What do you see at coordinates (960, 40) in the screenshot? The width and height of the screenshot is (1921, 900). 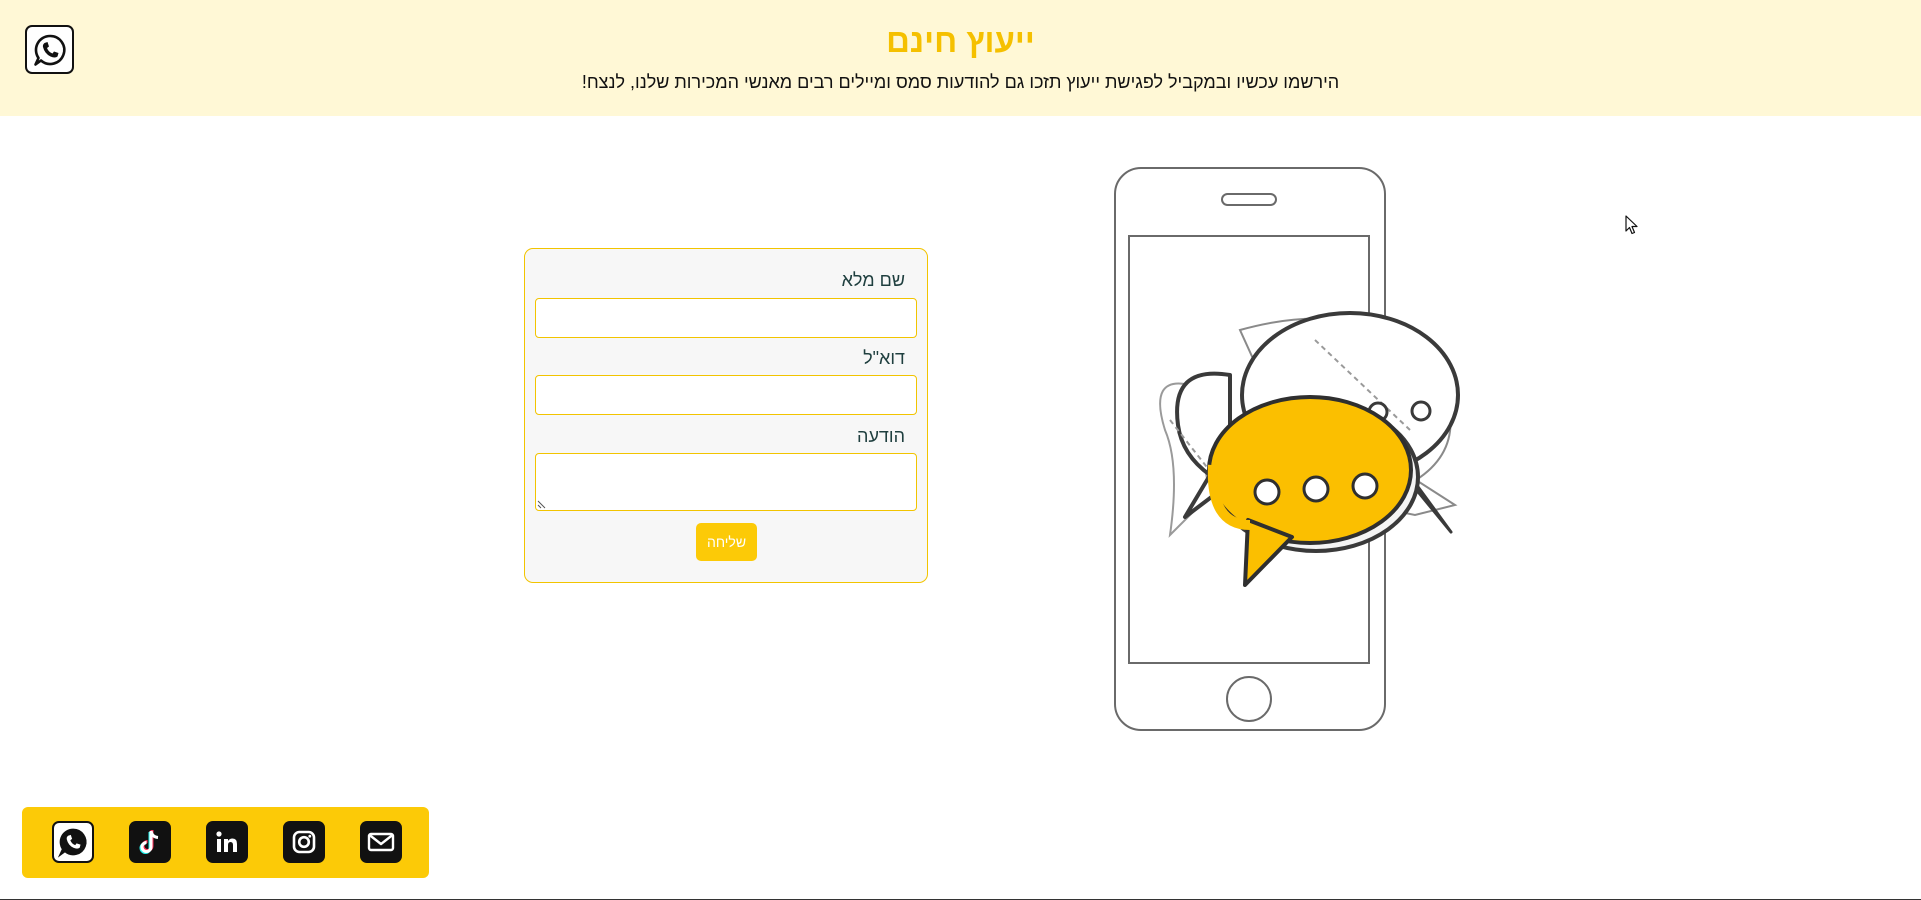 I see `page-title: ייעוץ חינם` at bounding box center [960, 40].